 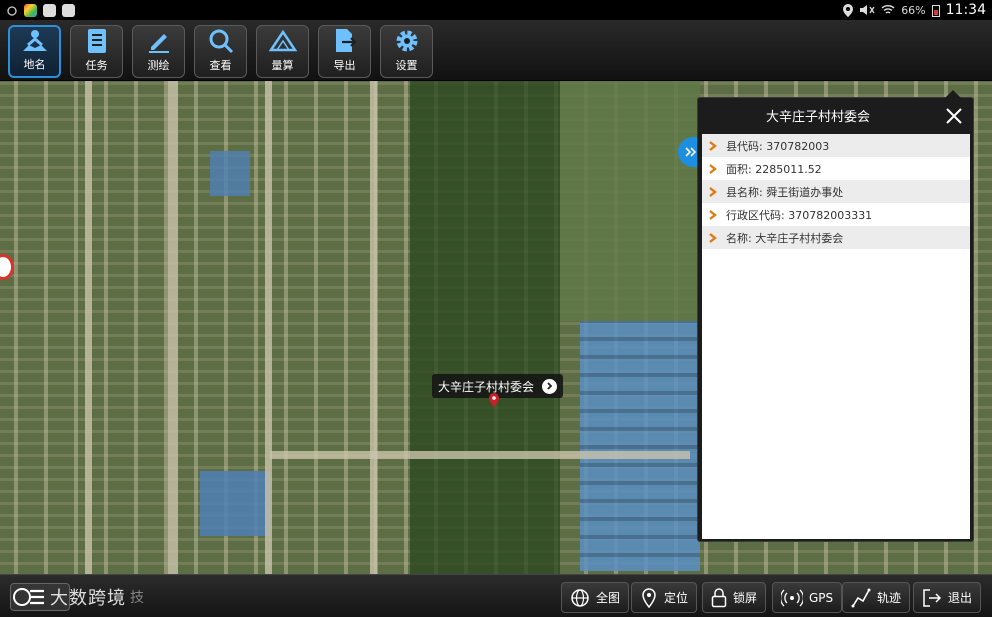 I want to click on attribute-text: 行政区代码: 370782003331, so click(x=799, y=215).